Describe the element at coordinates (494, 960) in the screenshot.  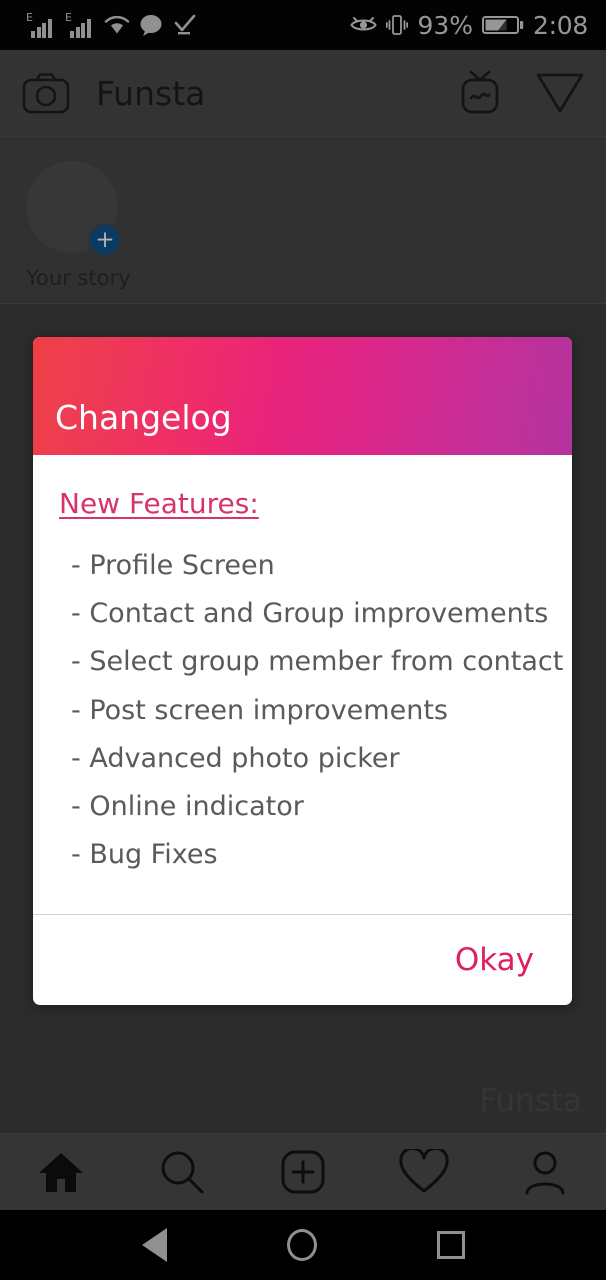
I see `okay-button: Okay` at that location.